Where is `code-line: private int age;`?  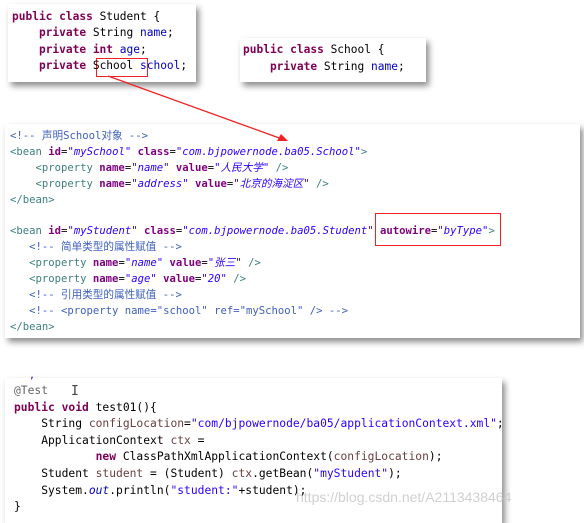
code-line: private int age; is located at coordinates (79, 50).